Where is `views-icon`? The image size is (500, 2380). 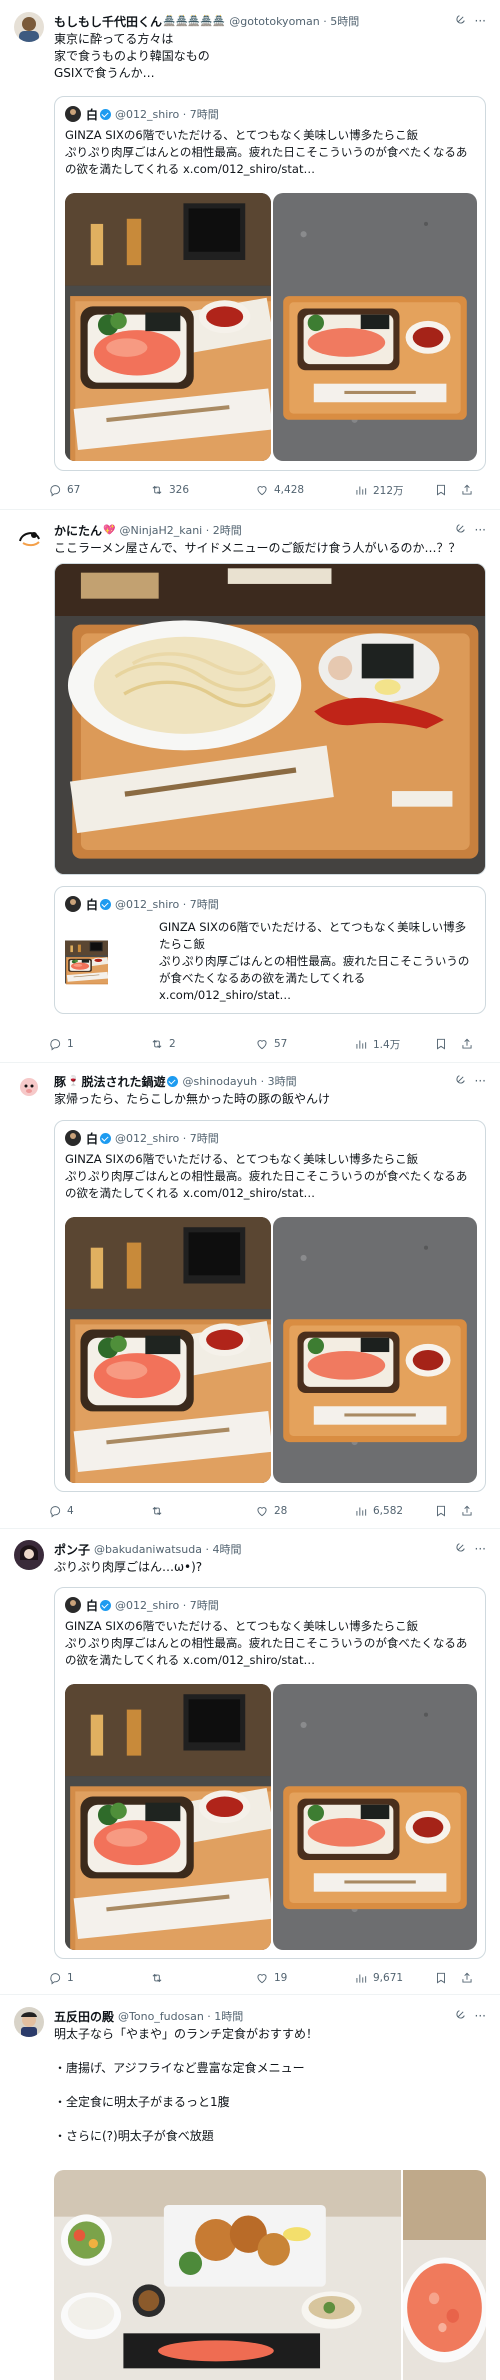
views-icon is located at coordinates (361, 1044).